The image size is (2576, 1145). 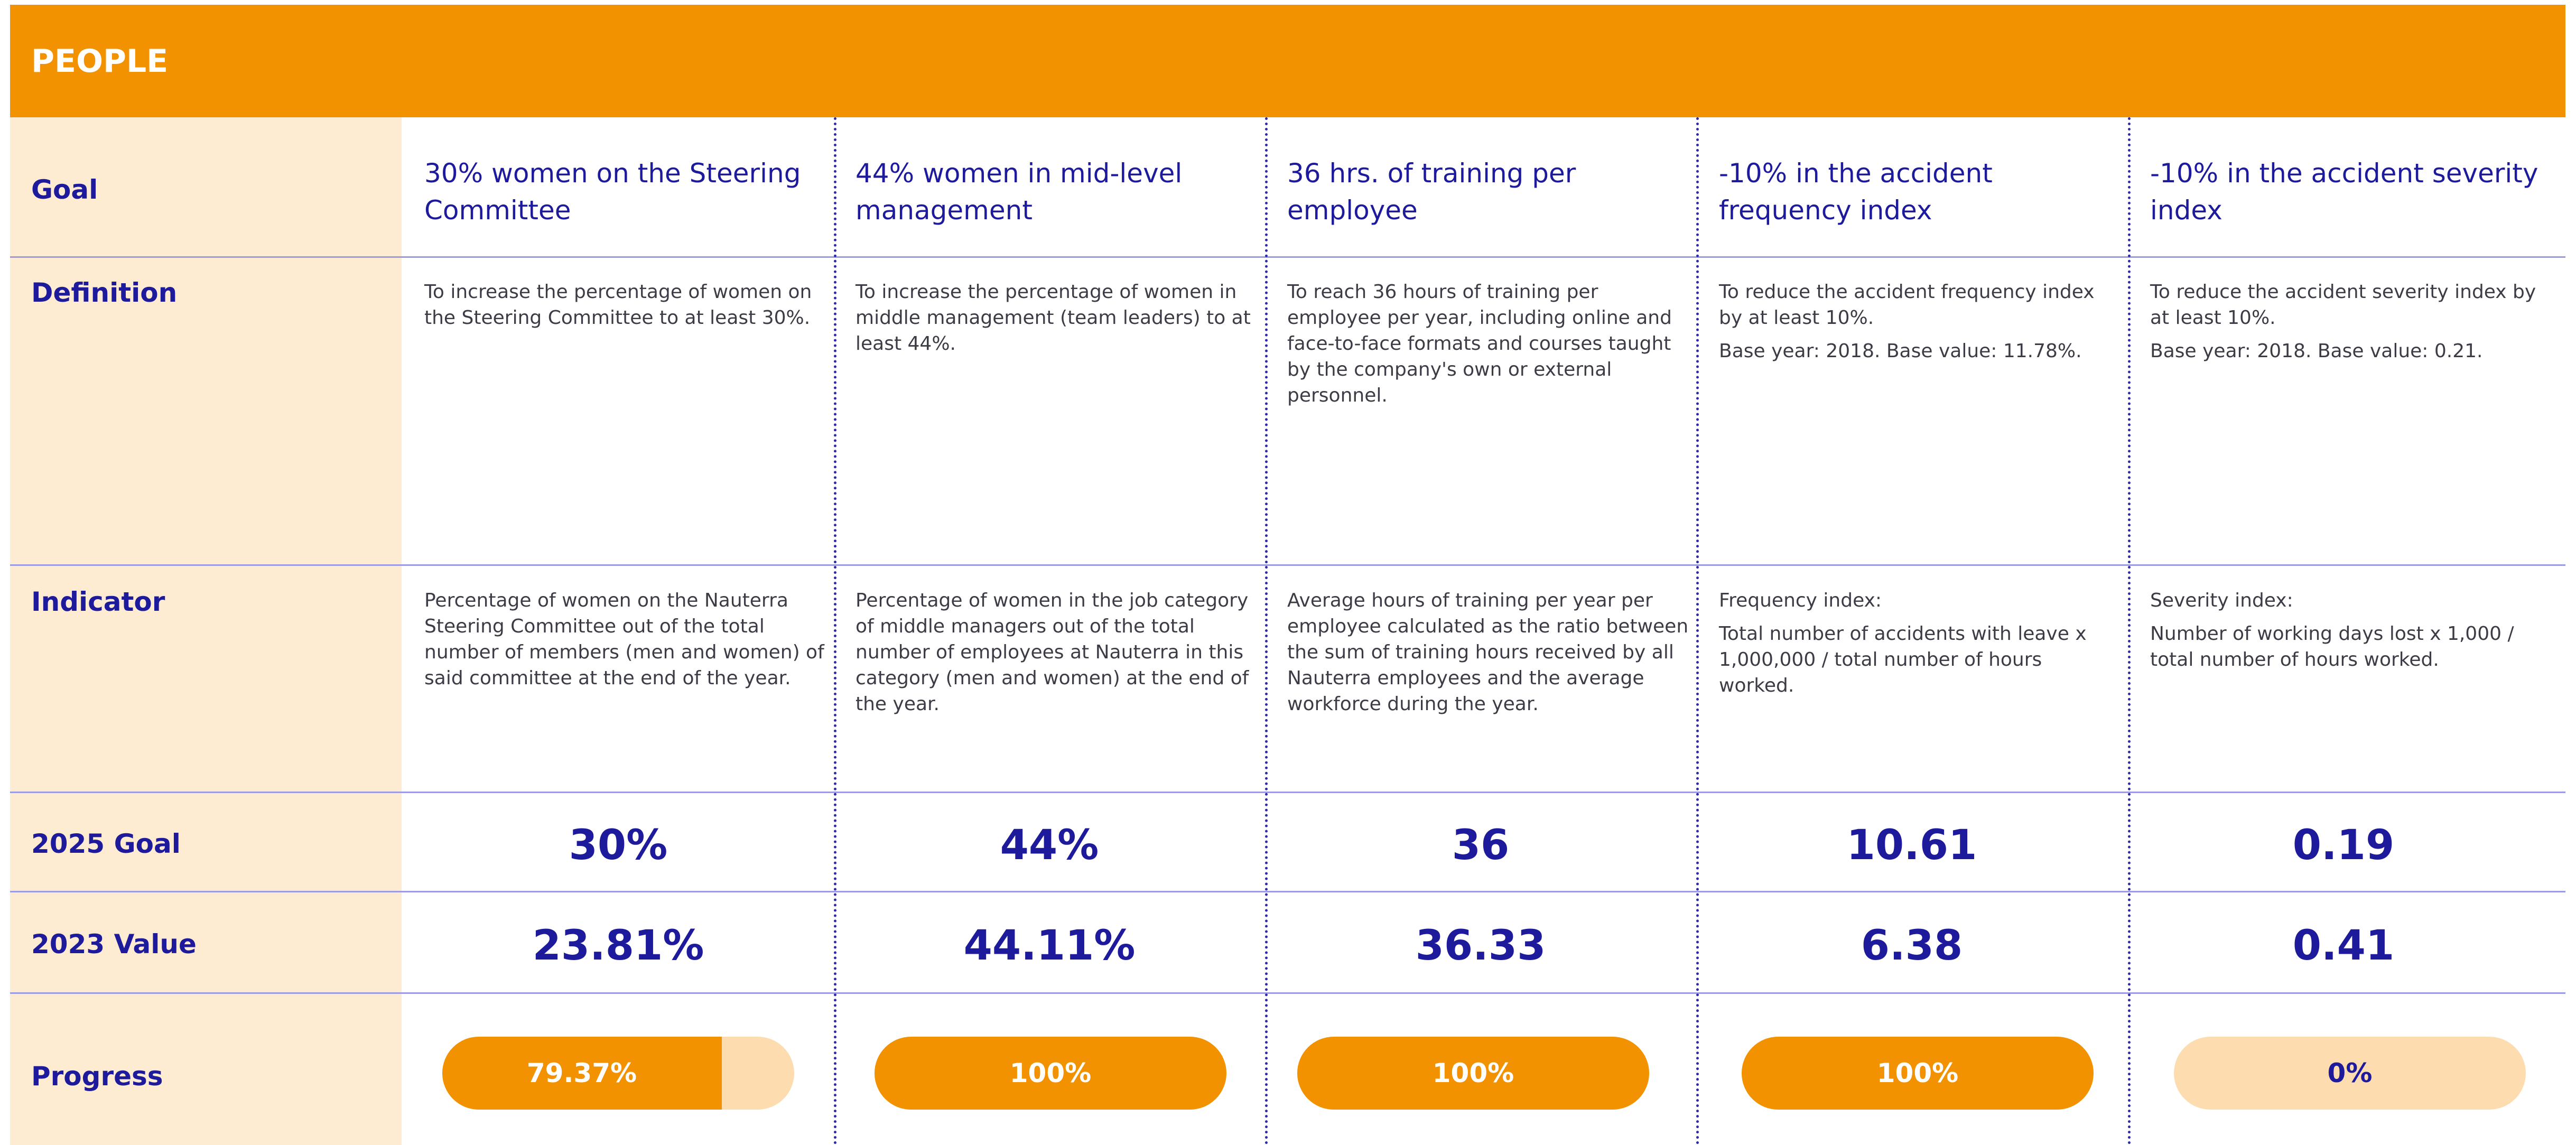 What do you see at coordinates (2343, 845) in the screenshot?
I see `goal-2025-value: 0.19` at bounding box center [2343, 845].